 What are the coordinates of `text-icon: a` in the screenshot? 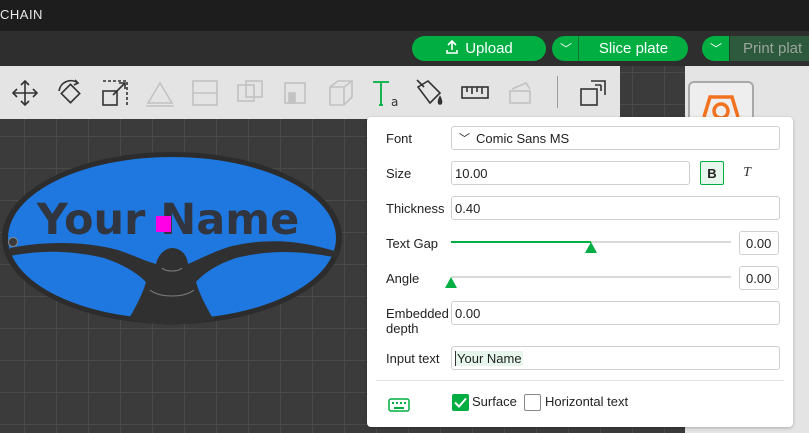 It's located at (385, 95).